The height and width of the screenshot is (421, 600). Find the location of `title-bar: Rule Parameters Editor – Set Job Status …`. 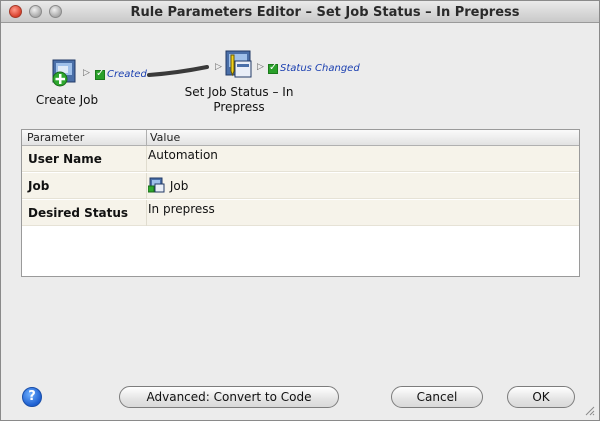

title-bar: Rule Parameters Editor – Set Job Status … is located at coordinates (300, 12).